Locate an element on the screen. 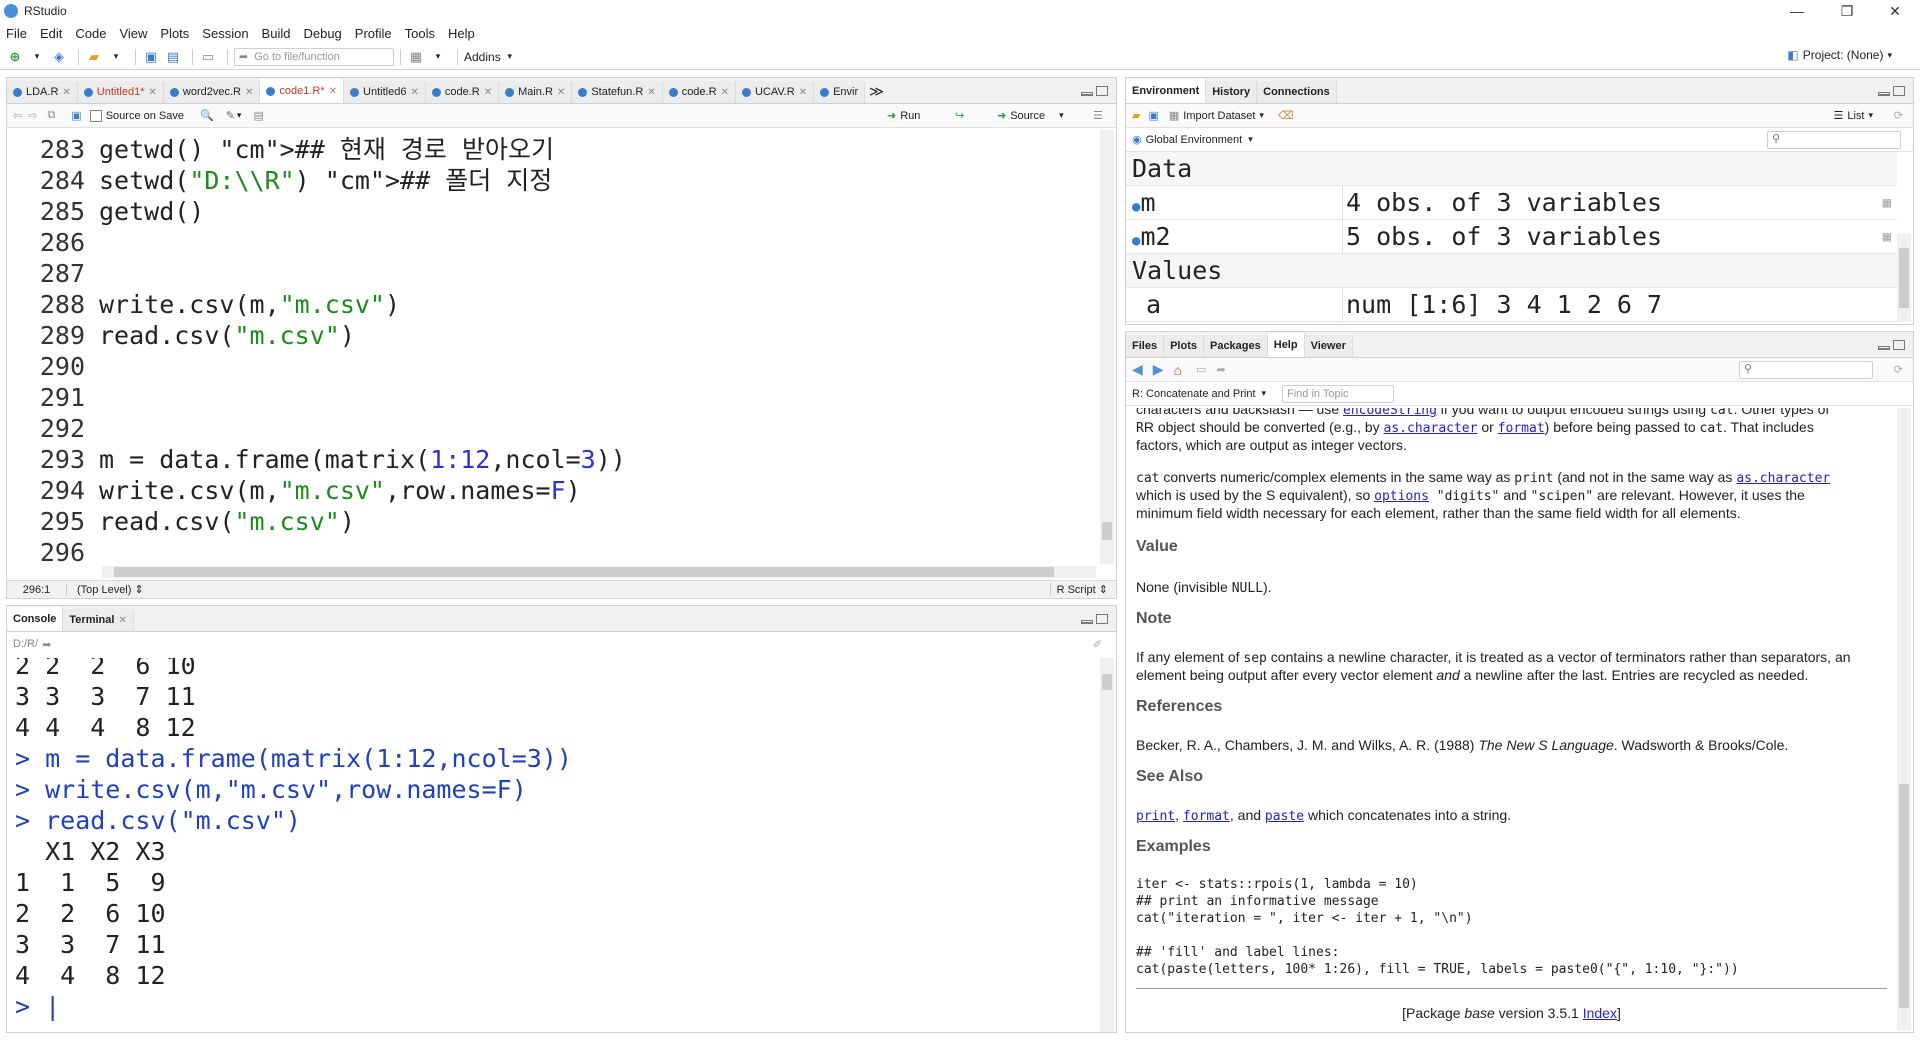  project-menu: ◧ Project: (None) ▾ is located at coordinates (1839, 55).